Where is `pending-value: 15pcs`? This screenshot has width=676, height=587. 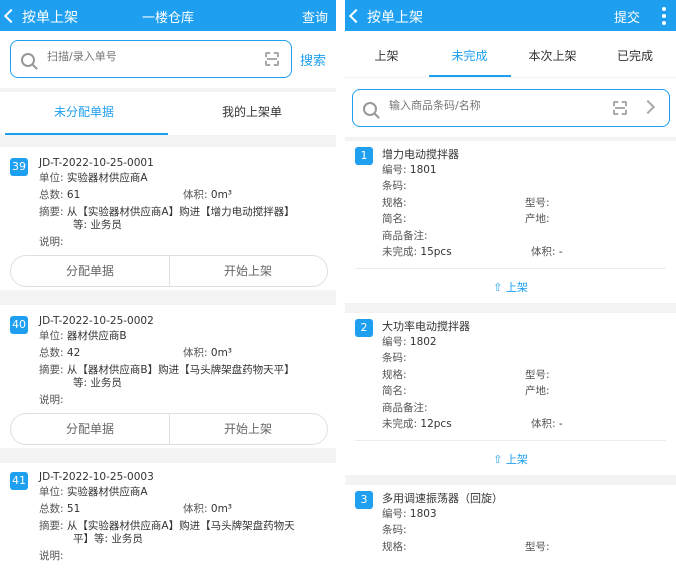
pending-value: 15pcs is located at coordinates (436, 252).